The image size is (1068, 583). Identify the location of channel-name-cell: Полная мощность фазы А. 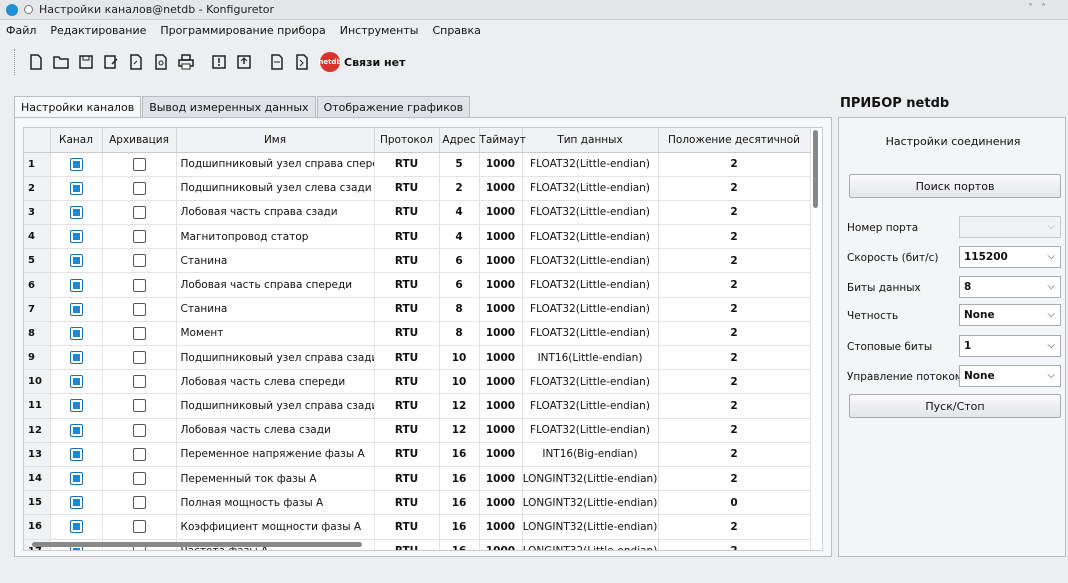
(275, 503).